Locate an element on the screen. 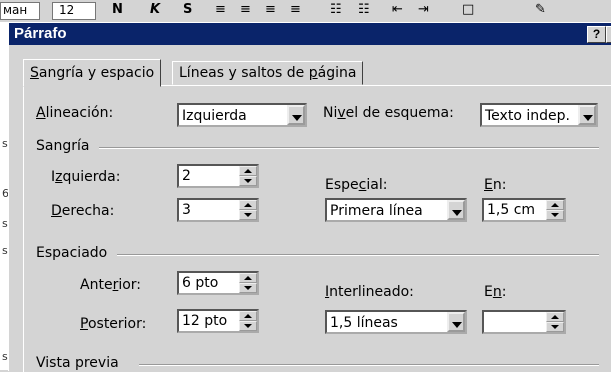 Image resolution: width=611 pixels, height=372 pixels. font-size-box: 12 is located at coordinates (74, 11).